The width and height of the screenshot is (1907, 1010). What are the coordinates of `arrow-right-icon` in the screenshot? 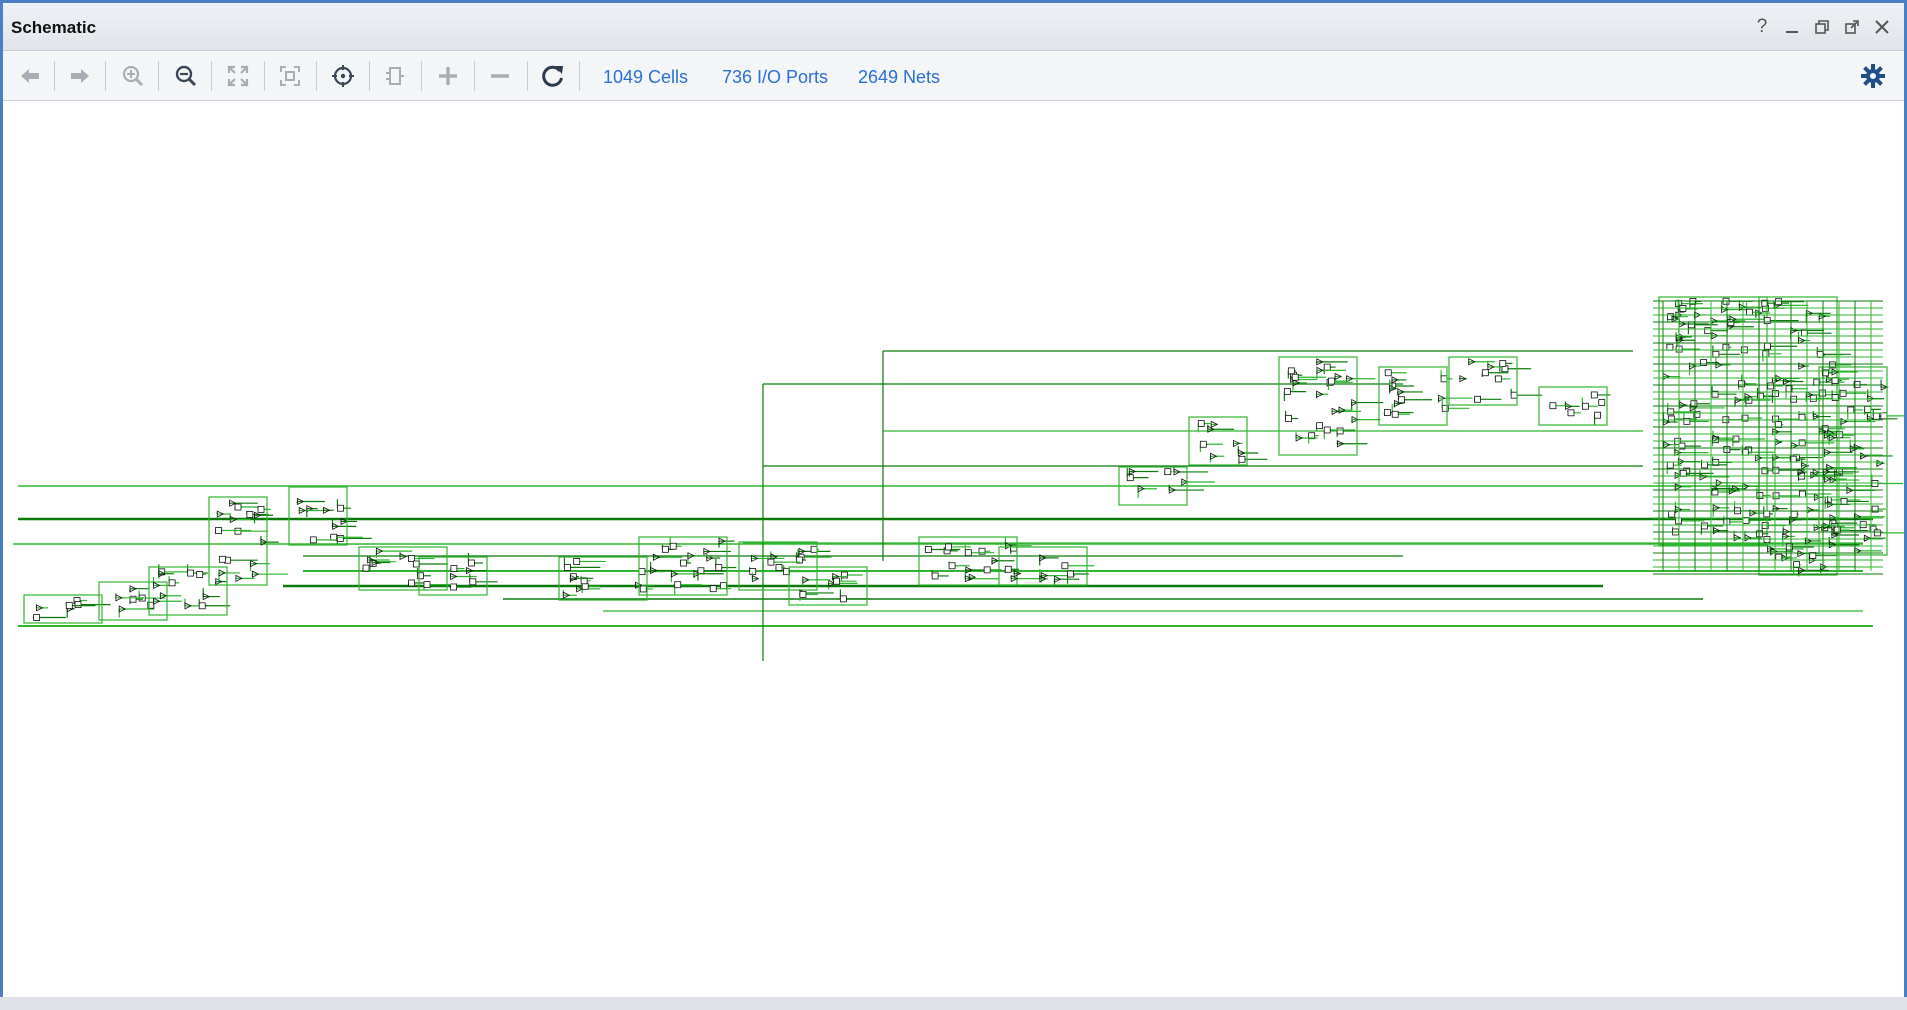 It's located at (80, 76).